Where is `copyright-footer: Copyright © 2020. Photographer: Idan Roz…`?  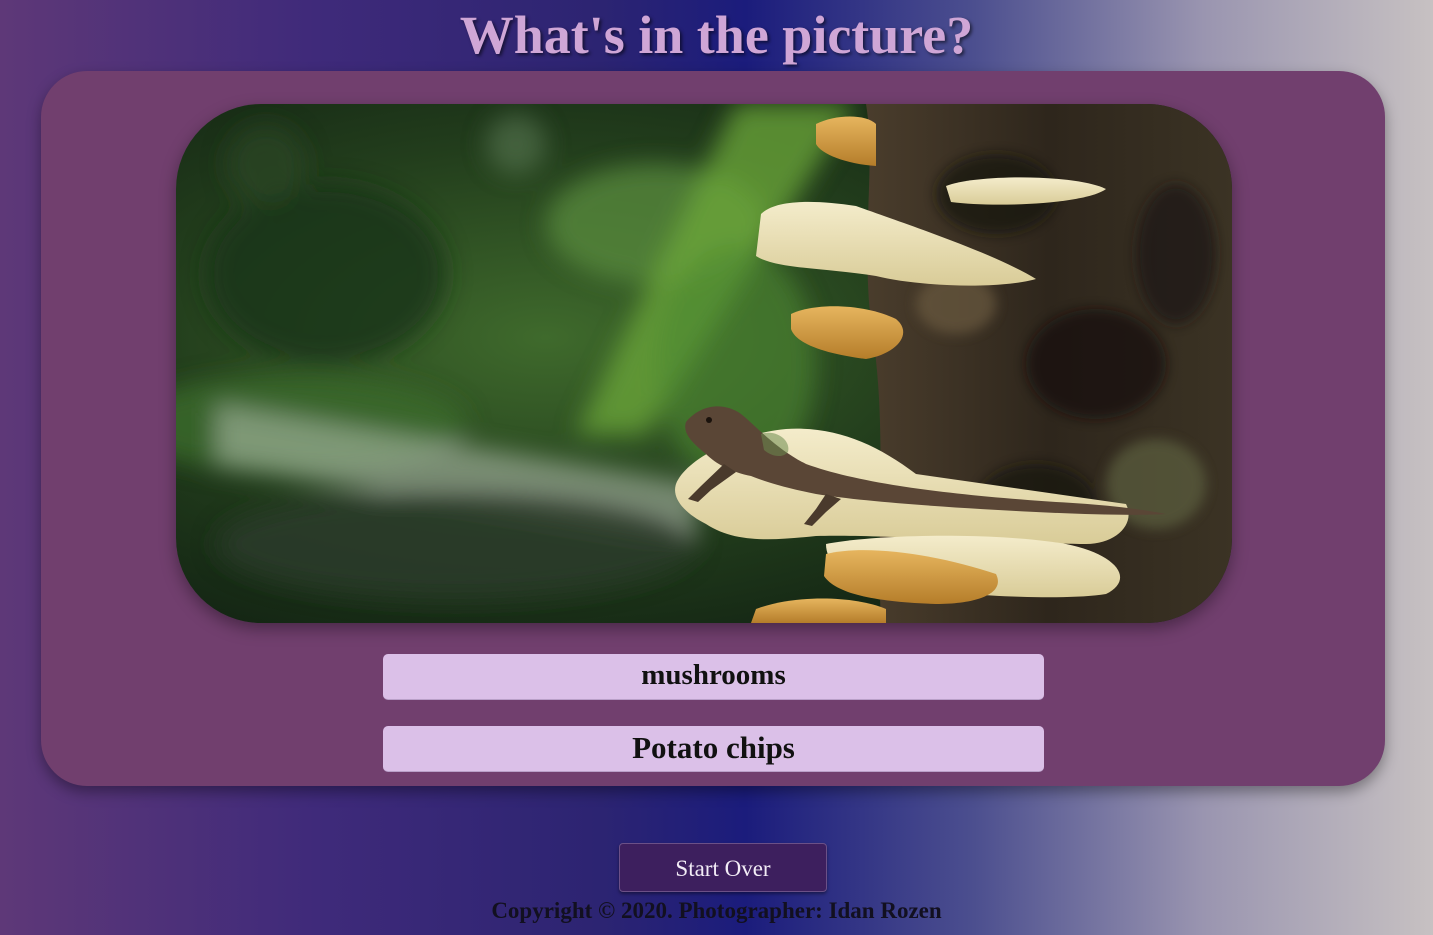
copyright-footer: Copyright © 2020. Photographer: Idan Roz… is located at coordinates (716, 910).